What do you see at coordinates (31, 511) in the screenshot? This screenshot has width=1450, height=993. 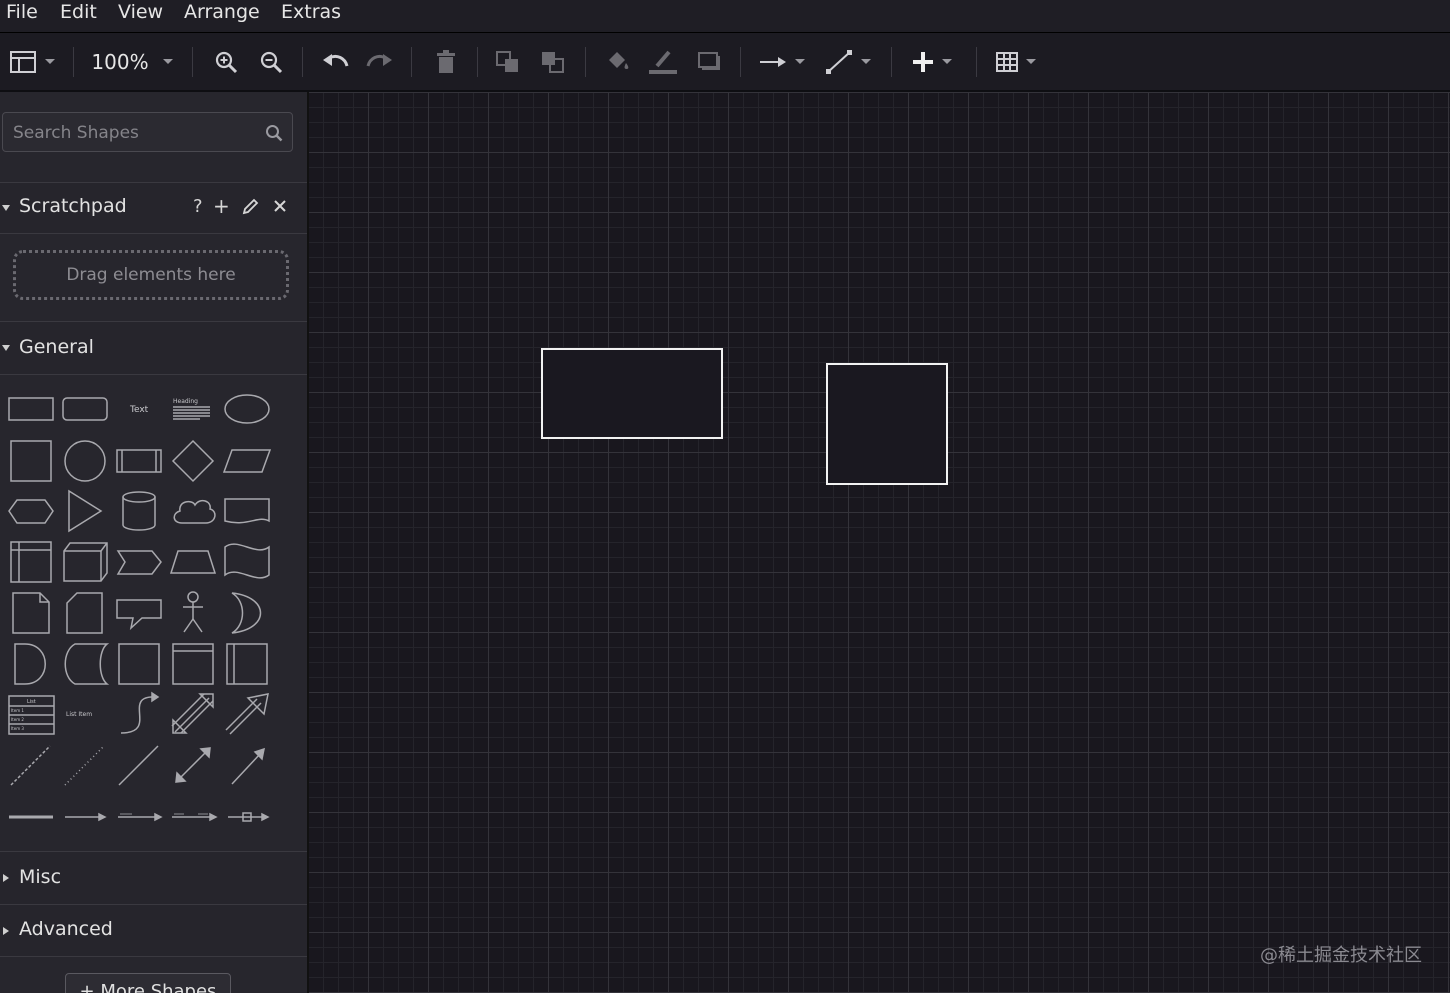 I see `hexagon-shape` at bounding box center [31, 511].